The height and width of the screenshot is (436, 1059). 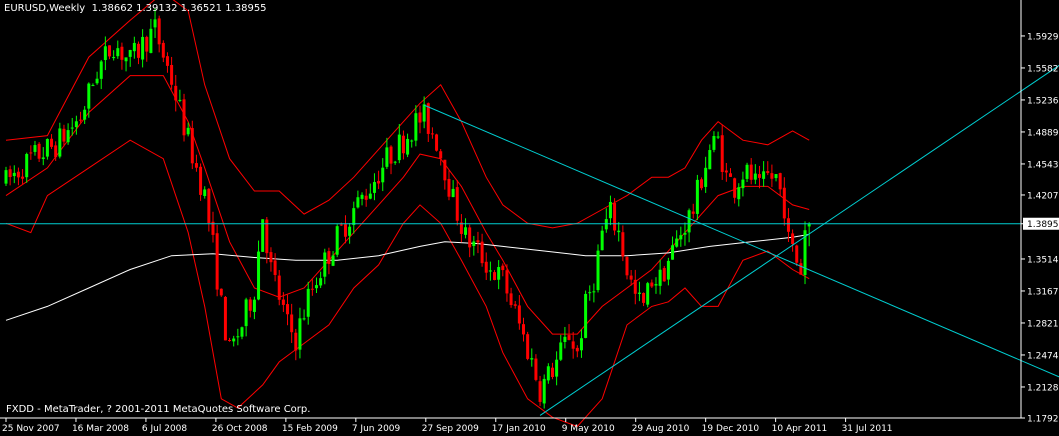 I want to click on y-tick-label: 1.55825, so click(x=1043, y=69).